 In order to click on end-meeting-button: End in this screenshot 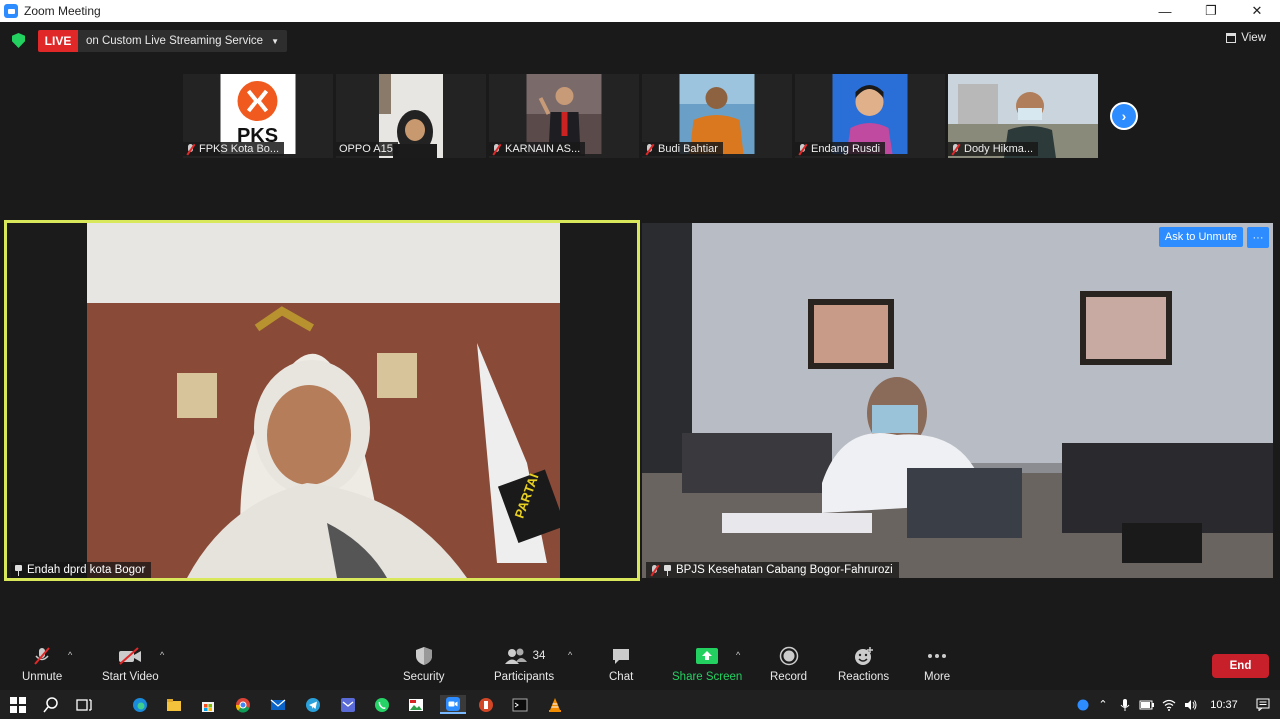, I will do `click(1240, 666)`.